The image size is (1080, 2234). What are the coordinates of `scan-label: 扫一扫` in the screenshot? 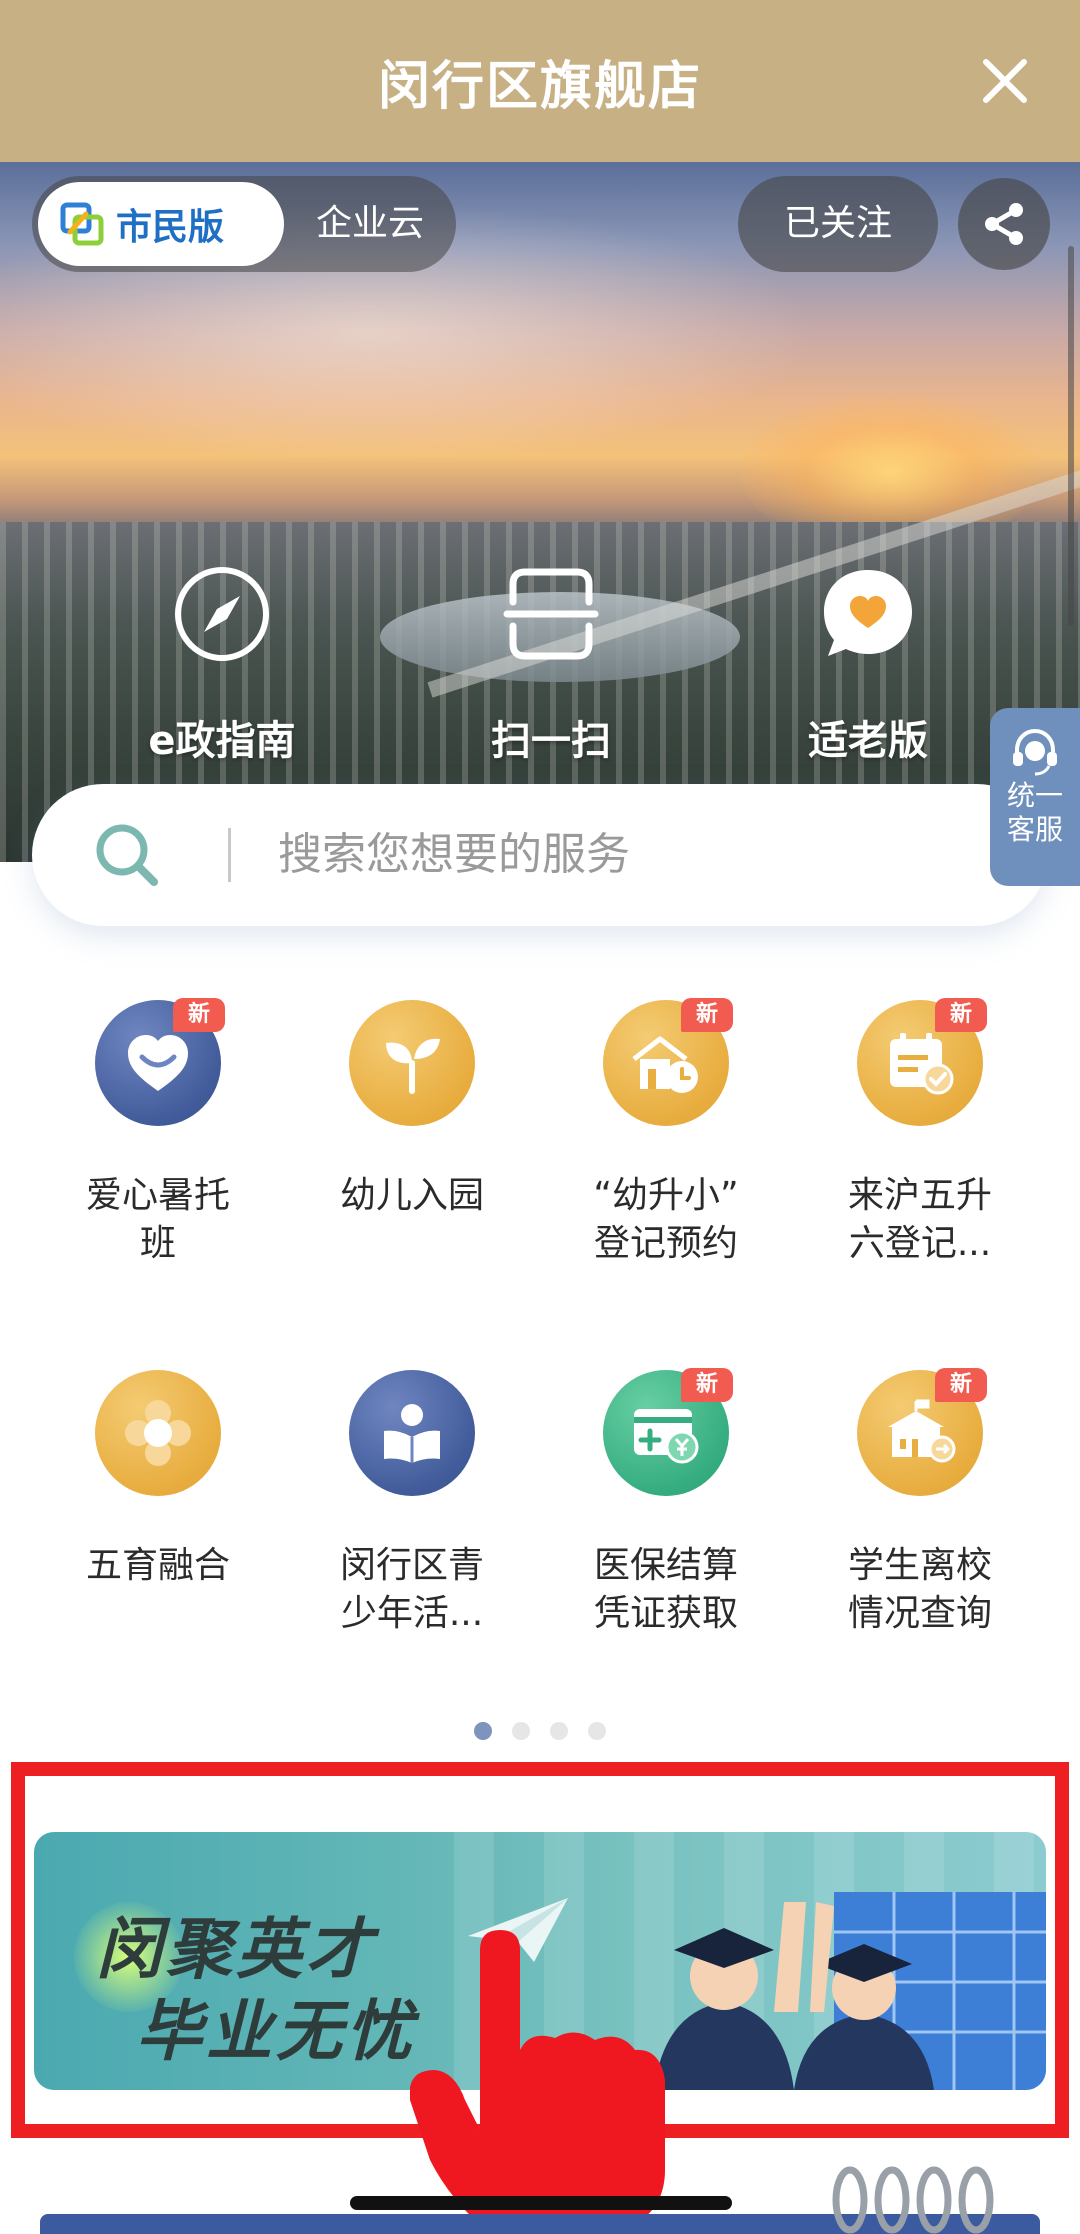 It's located at (551, 741).